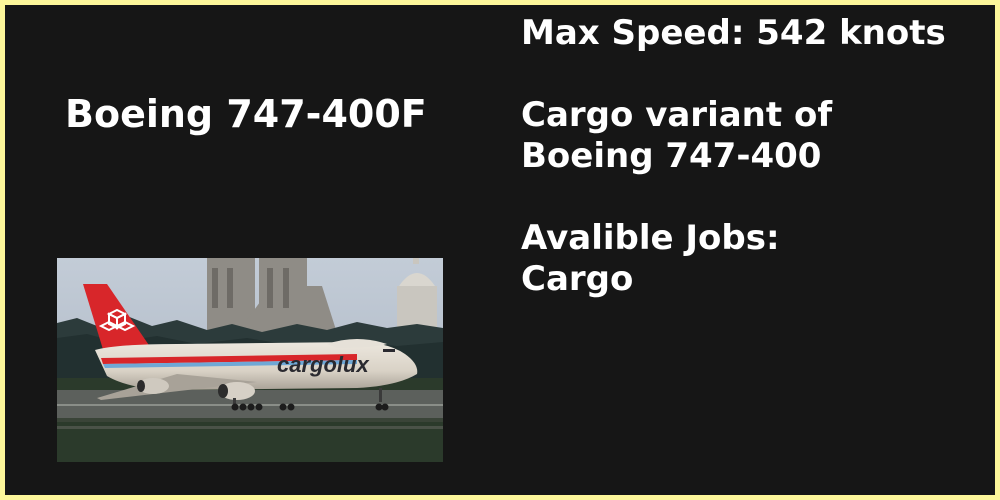  What do you see at coordinates (671, 156) in the screenshot?
I see `description-line-2: Boeing 747-400` at bounding box center [671, 156].